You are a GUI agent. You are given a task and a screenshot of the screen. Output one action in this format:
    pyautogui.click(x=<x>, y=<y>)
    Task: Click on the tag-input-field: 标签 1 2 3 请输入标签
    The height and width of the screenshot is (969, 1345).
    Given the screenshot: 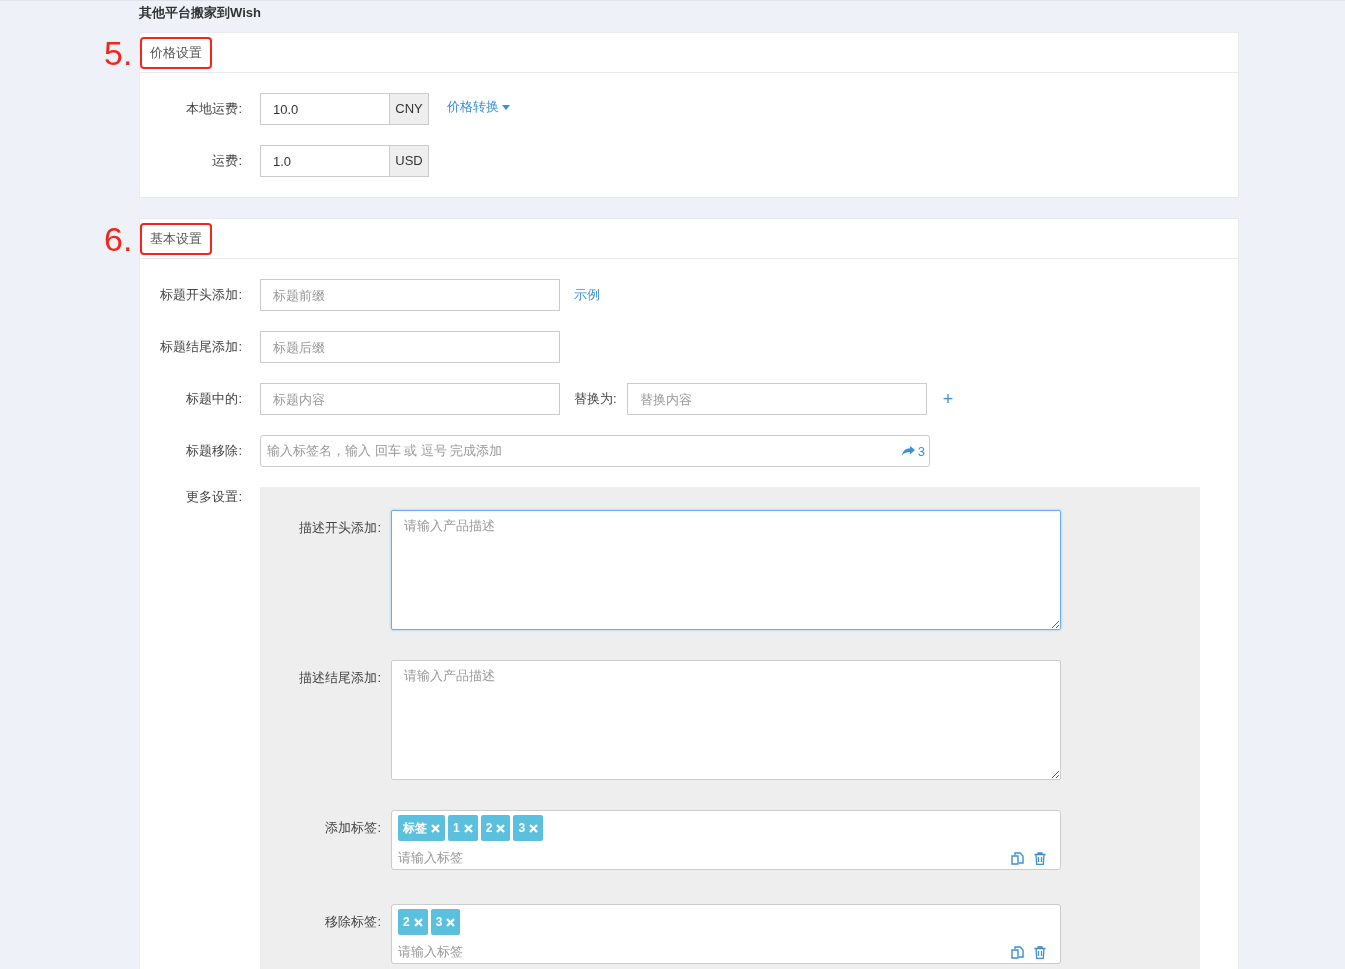 What is the action you would take?
    pyautogui.click(x=726, y=840)
    